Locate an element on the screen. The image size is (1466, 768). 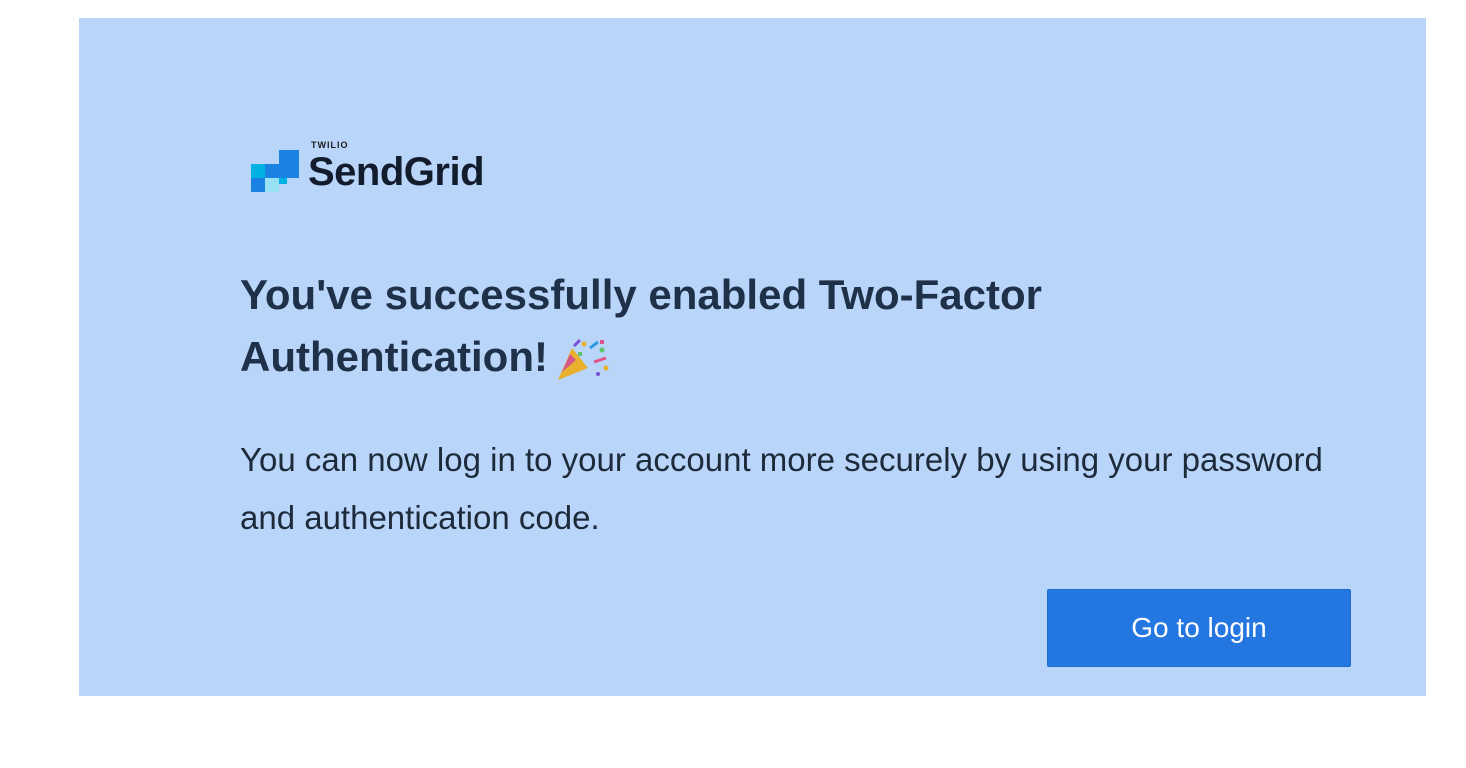
logo-overline: TWILIO is located at coordinates (330, 145).